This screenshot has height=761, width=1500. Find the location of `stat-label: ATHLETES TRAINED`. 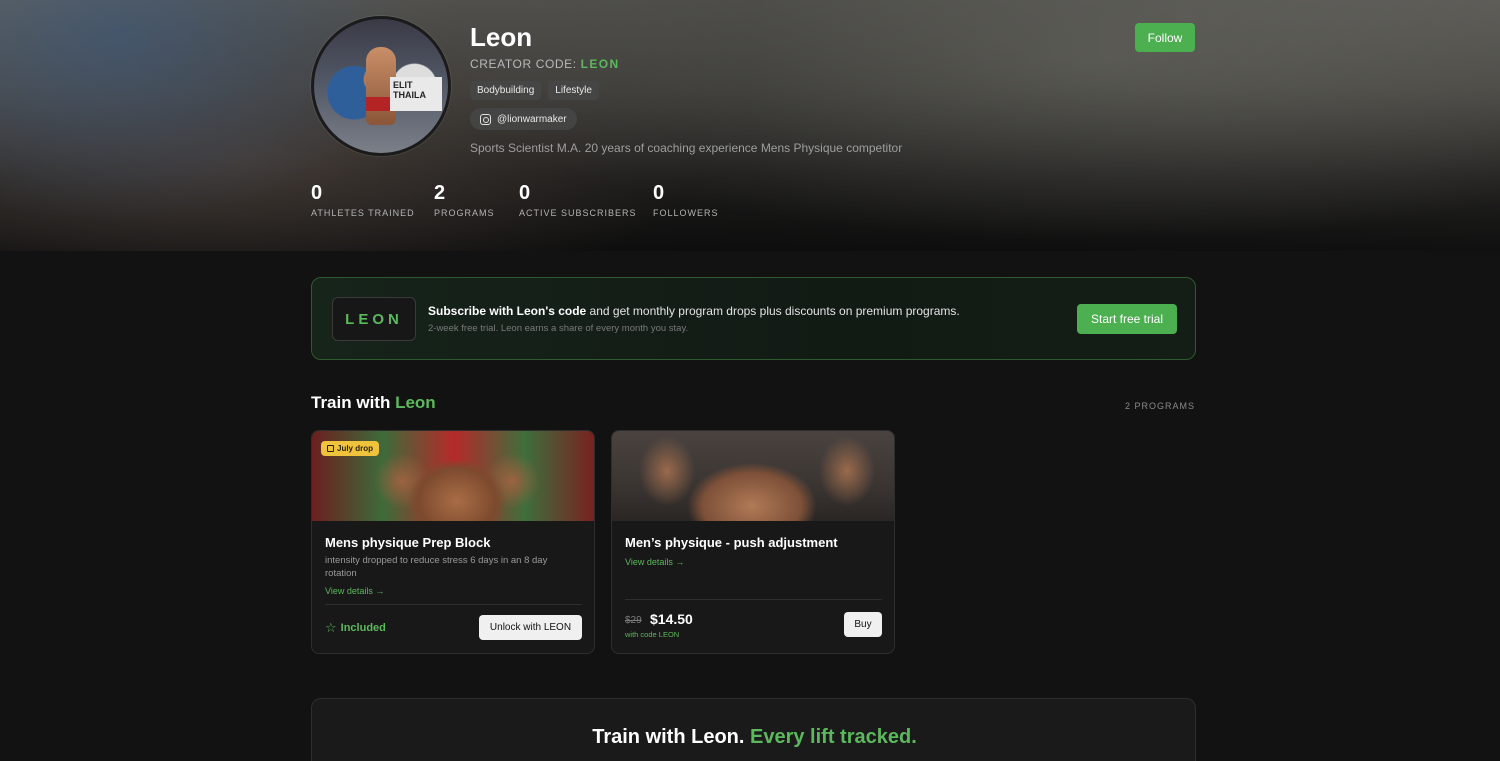

stat-label: ATHLETES TRAINED is located at coordinates (363, 213).